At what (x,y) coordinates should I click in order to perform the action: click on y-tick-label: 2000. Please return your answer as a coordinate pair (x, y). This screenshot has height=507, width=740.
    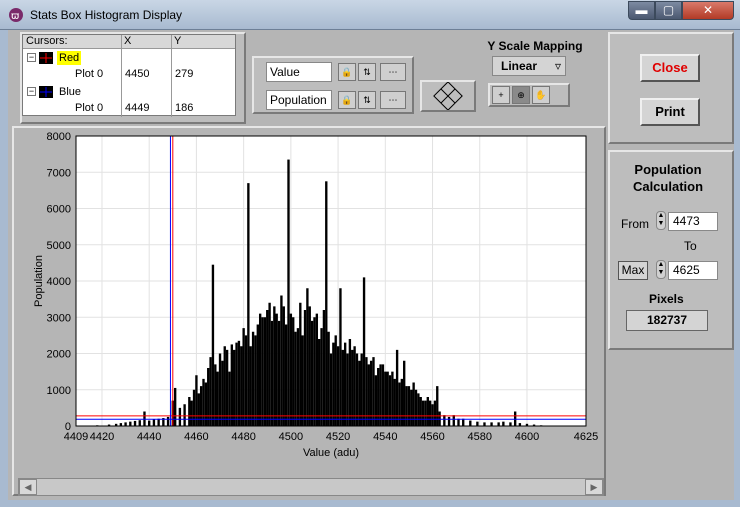
    Looking at the image, I should click on (59, 355).